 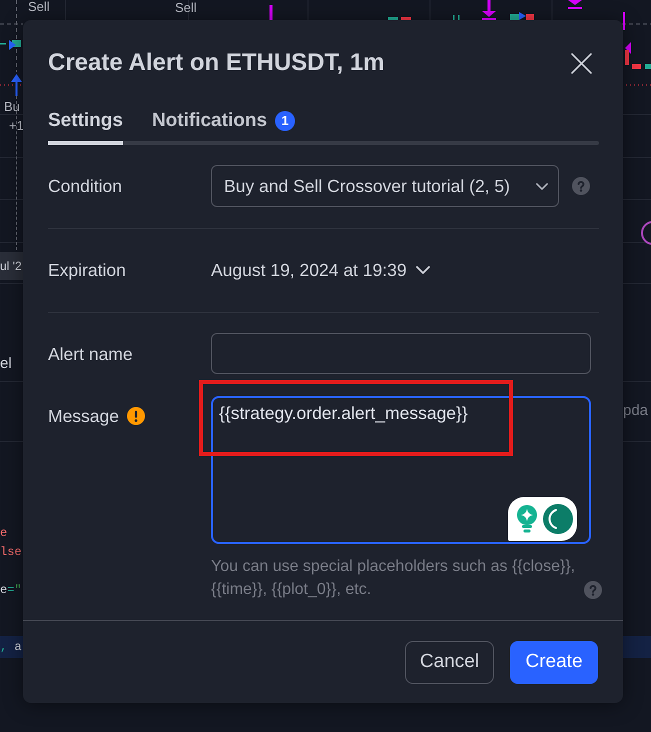 I want to click on count-badge: 1, so click(x=285, y=121).